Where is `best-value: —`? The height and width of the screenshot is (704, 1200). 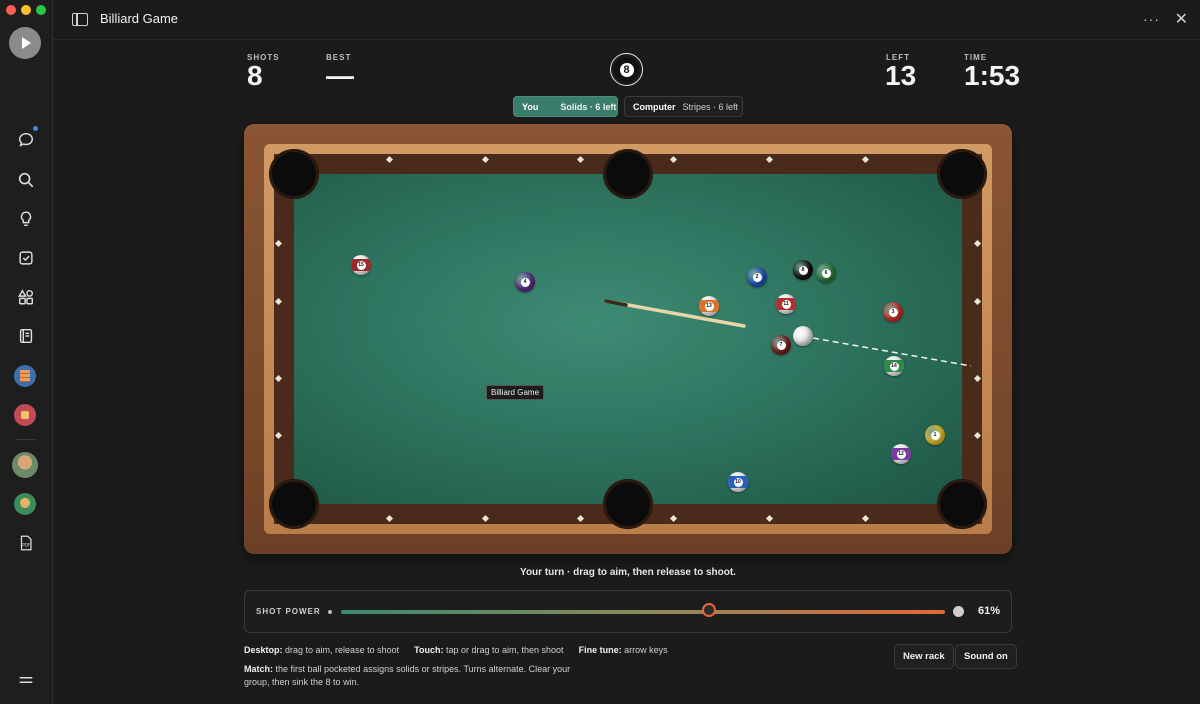
best-value: — is located at coordinates (340, 75).